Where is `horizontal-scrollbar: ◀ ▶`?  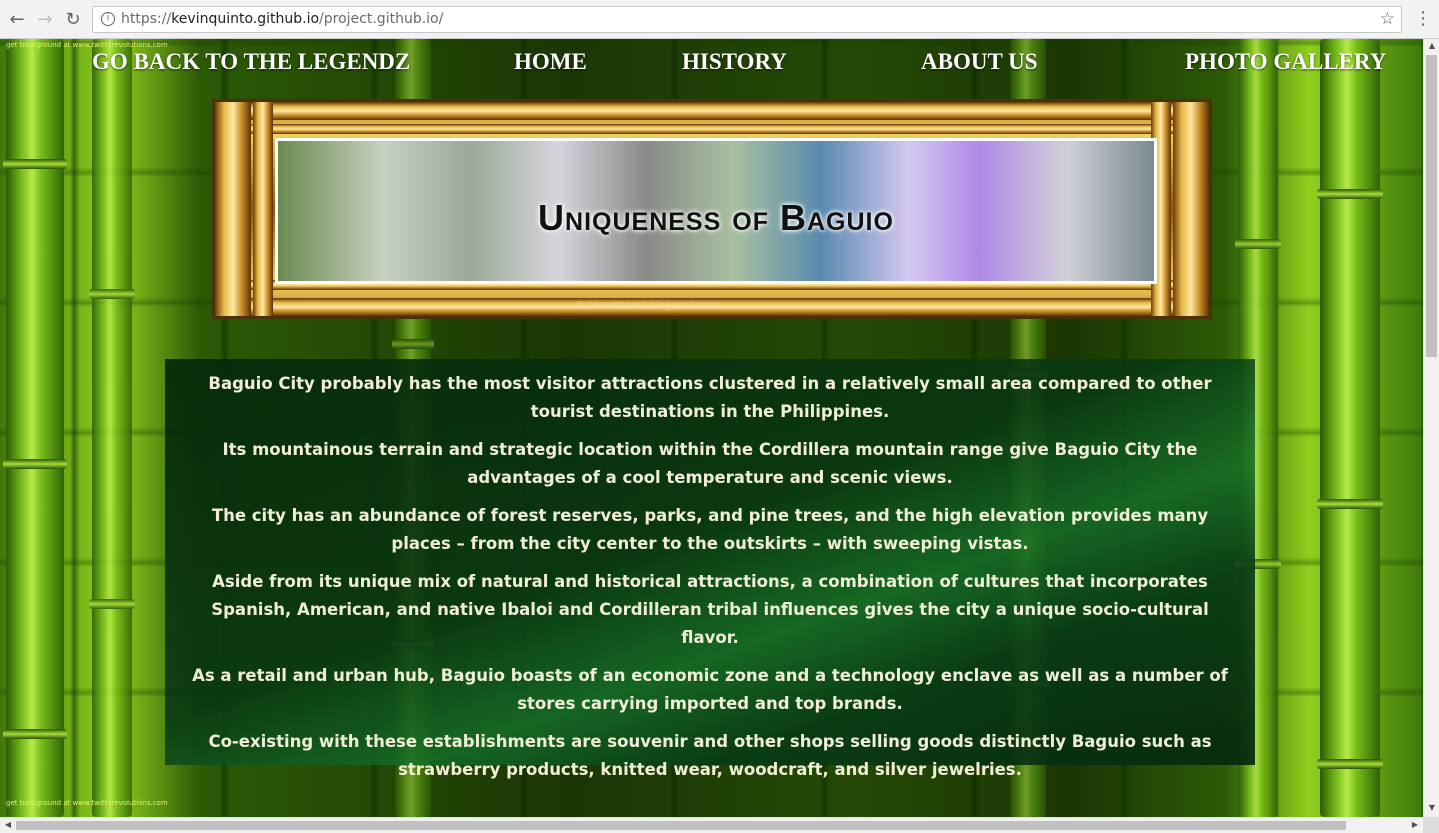
horizontal-scrollbar: ◀ ▶ is located at coordinates (711, 825).